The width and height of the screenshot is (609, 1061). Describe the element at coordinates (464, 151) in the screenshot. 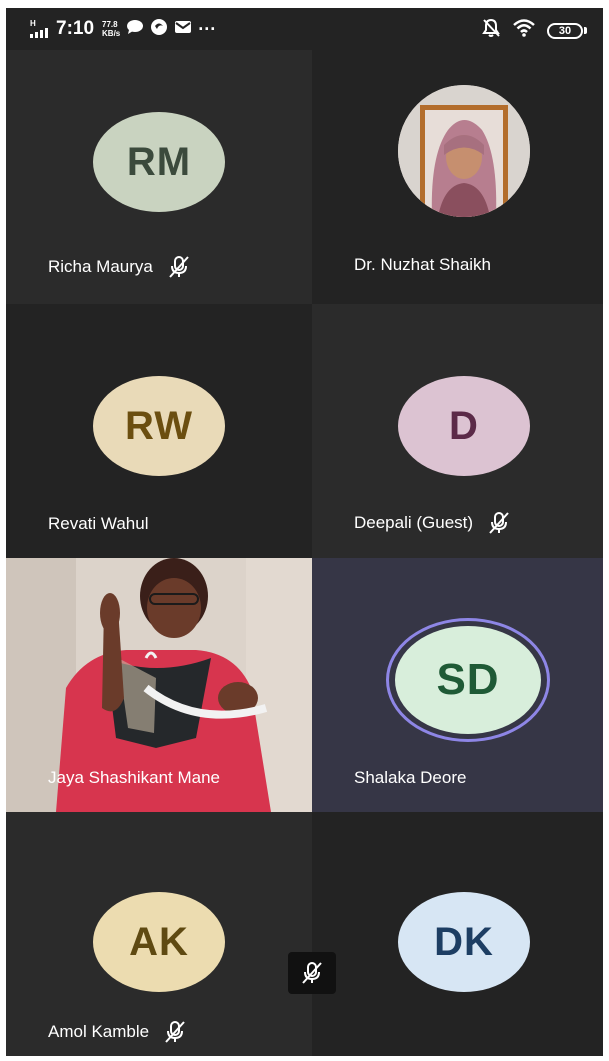

I see `profile-photo` at that location.